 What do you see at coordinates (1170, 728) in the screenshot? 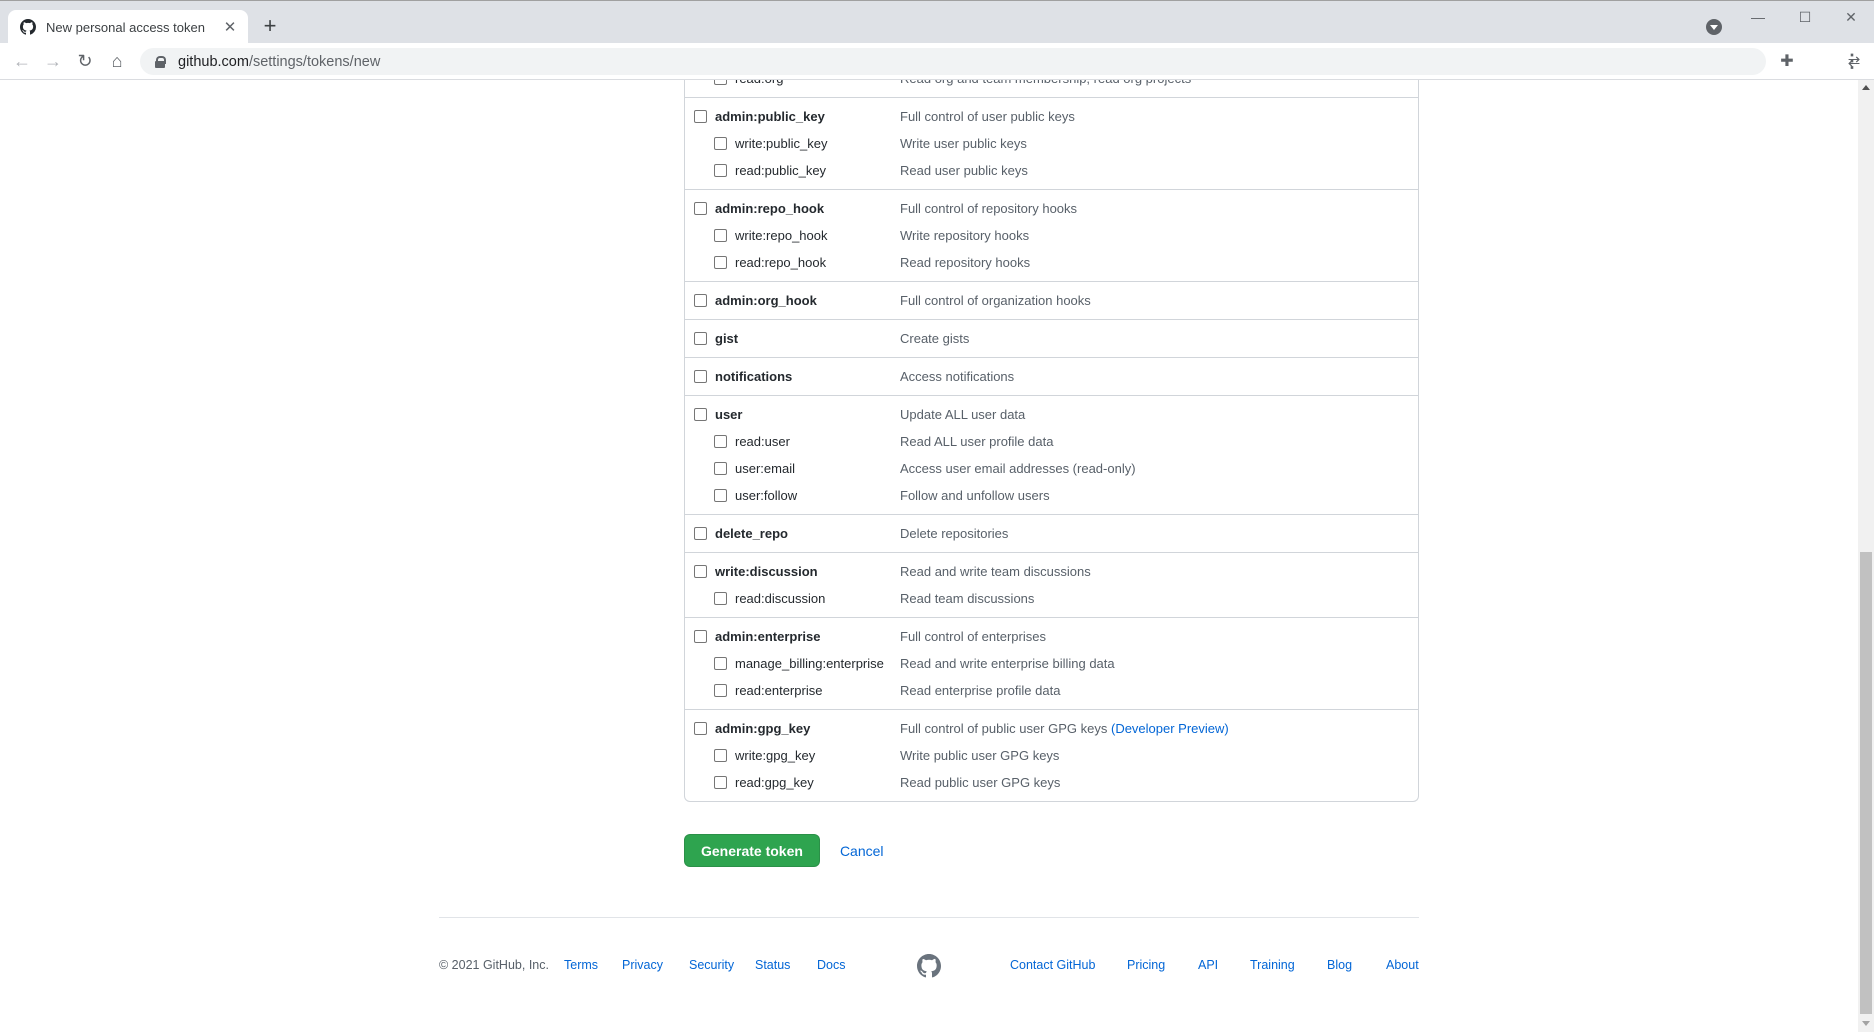
I see `developer-preview-link: (Developer Preview)` at bounding box center [1170, 728].